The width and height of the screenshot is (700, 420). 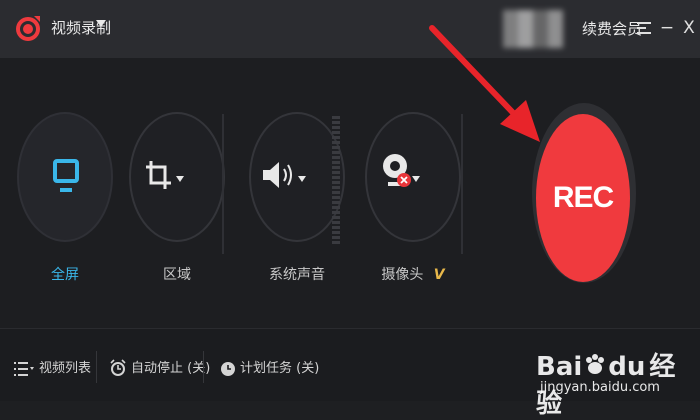 I want to click on video-list-button: 视频列表, so click(x=65, y=369).